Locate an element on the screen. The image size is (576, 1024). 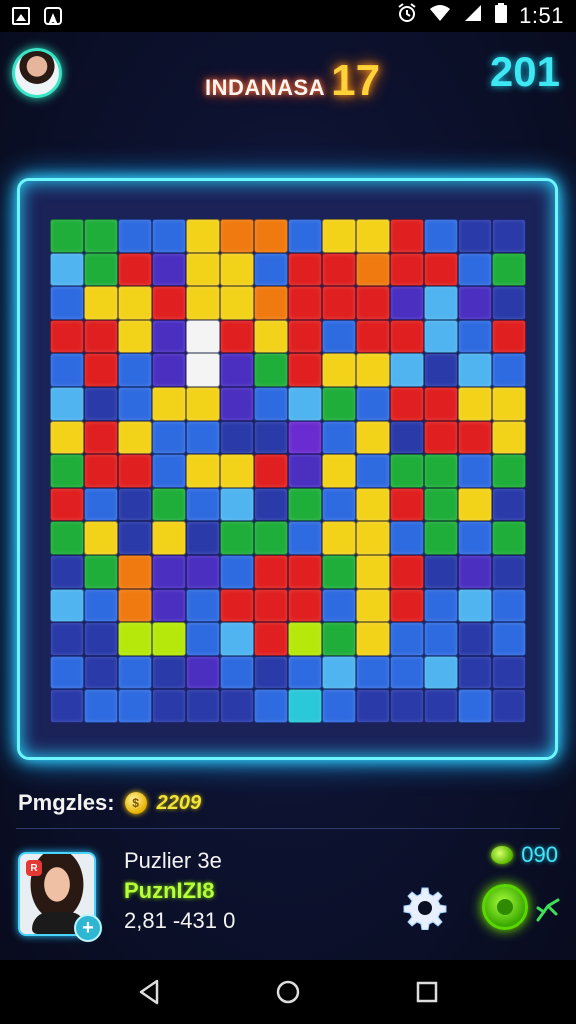
add-friend-button: + is located at coordinates (88, 928).